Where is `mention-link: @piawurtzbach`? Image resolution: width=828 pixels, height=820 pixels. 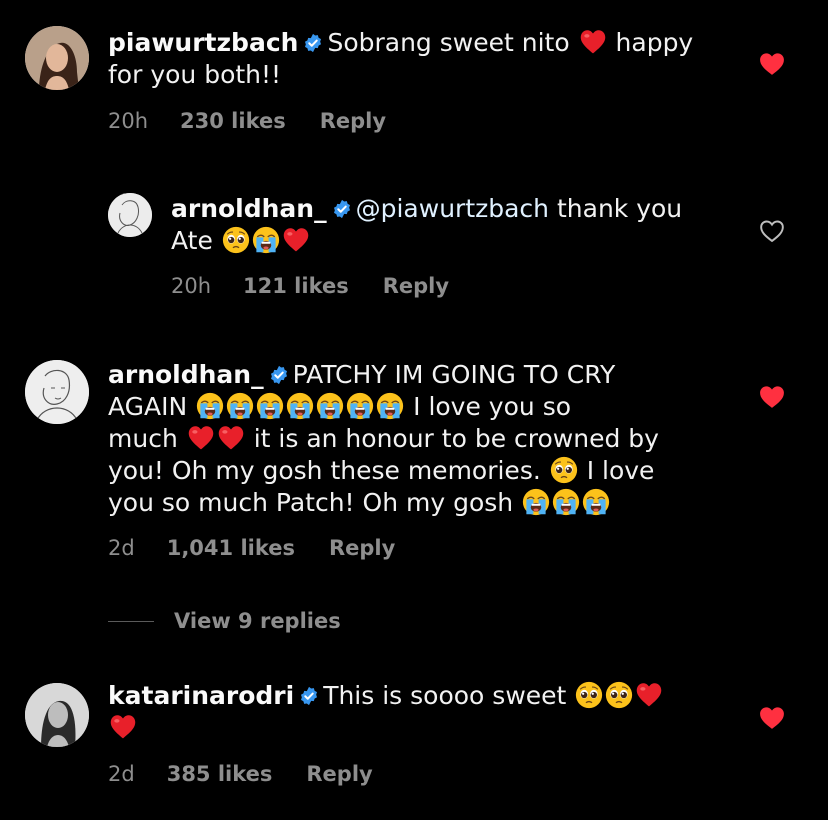
mention-link: @piawurtzbach is located at coordinates (452, 208).